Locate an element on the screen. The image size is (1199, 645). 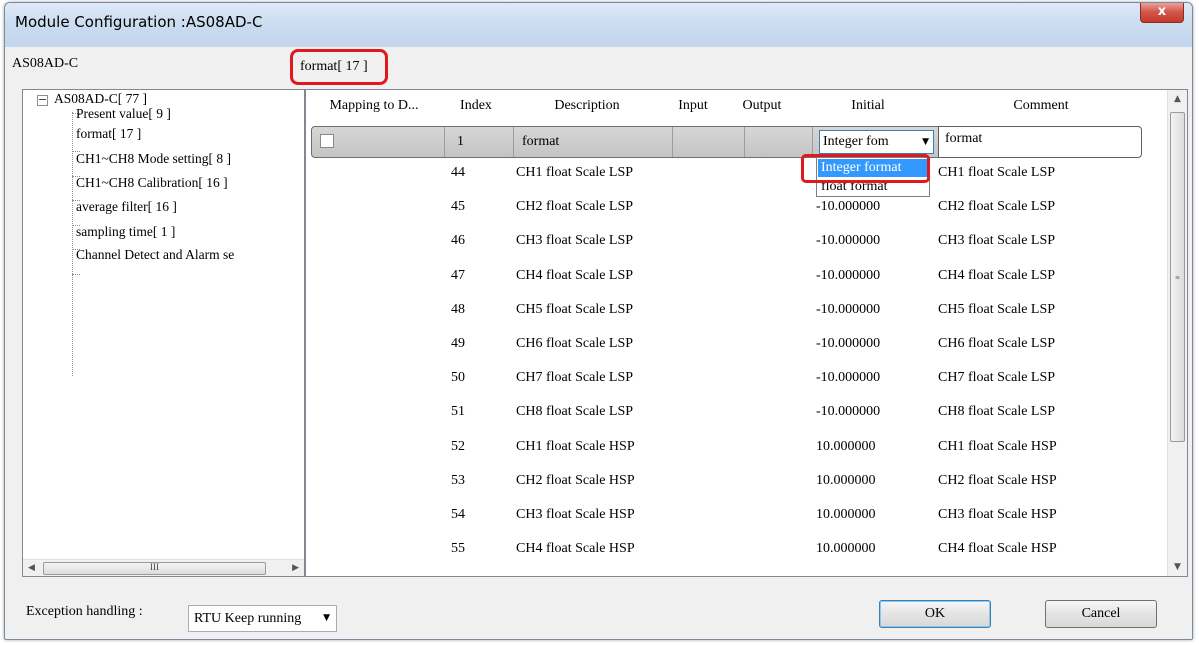
row-comment: CH4 float Scale HSP is located at coordinates (997, 549).